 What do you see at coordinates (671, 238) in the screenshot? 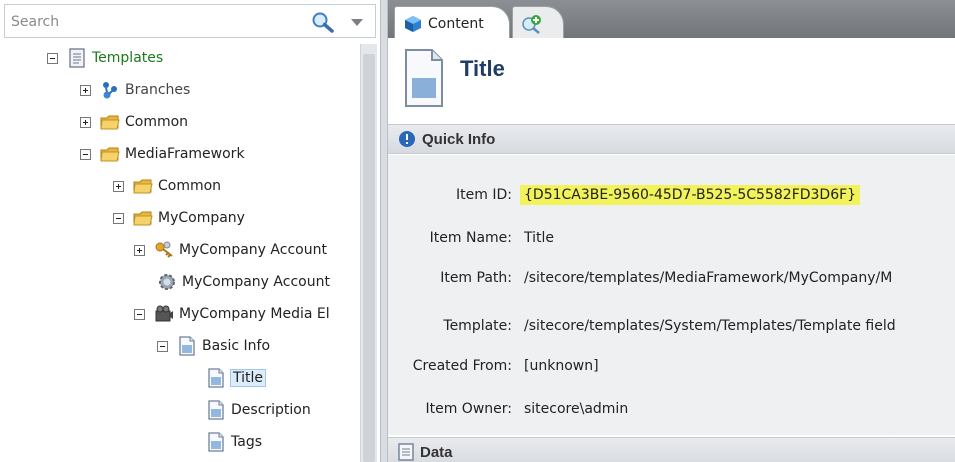
I see `quick-info-row-item-name: Item Name: Title` at bounding box center [671, 238].